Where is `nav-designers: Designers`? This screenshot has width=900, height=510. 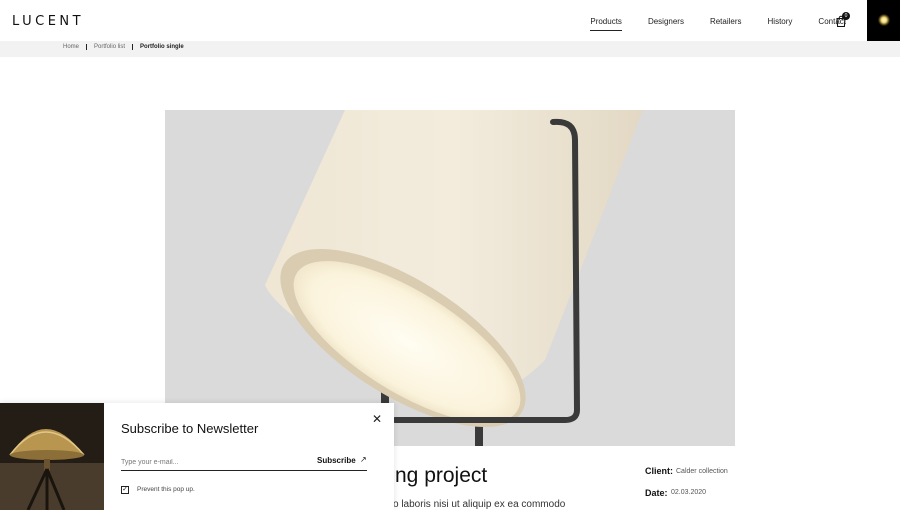 nav-designers: Designers is located at coordinates (666, 23).